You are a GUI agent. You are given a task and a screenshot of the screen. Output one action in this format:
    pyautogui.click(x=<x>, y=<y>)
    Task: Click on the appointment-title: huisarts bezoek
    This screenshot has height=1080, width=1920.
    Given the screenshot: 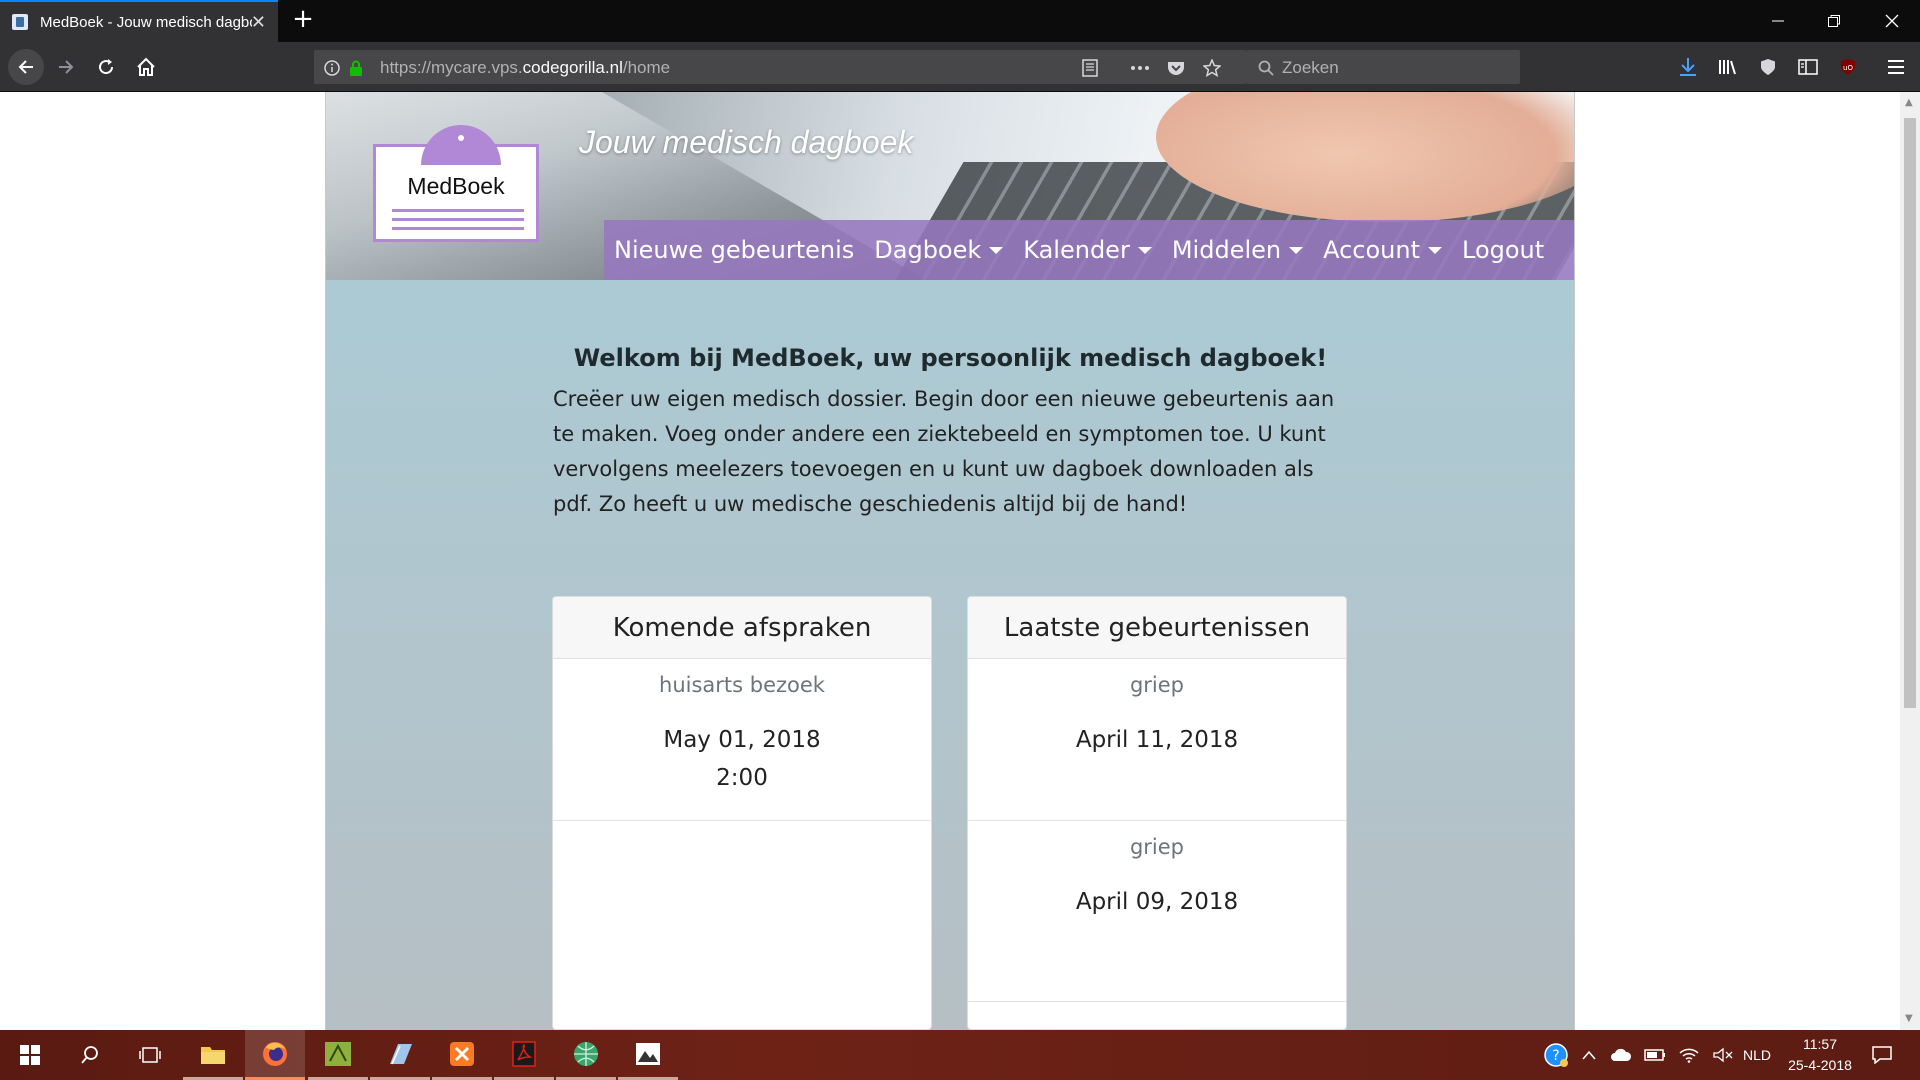 What is the action you would take?
    pyautogui.click(x=742, y=685)
    